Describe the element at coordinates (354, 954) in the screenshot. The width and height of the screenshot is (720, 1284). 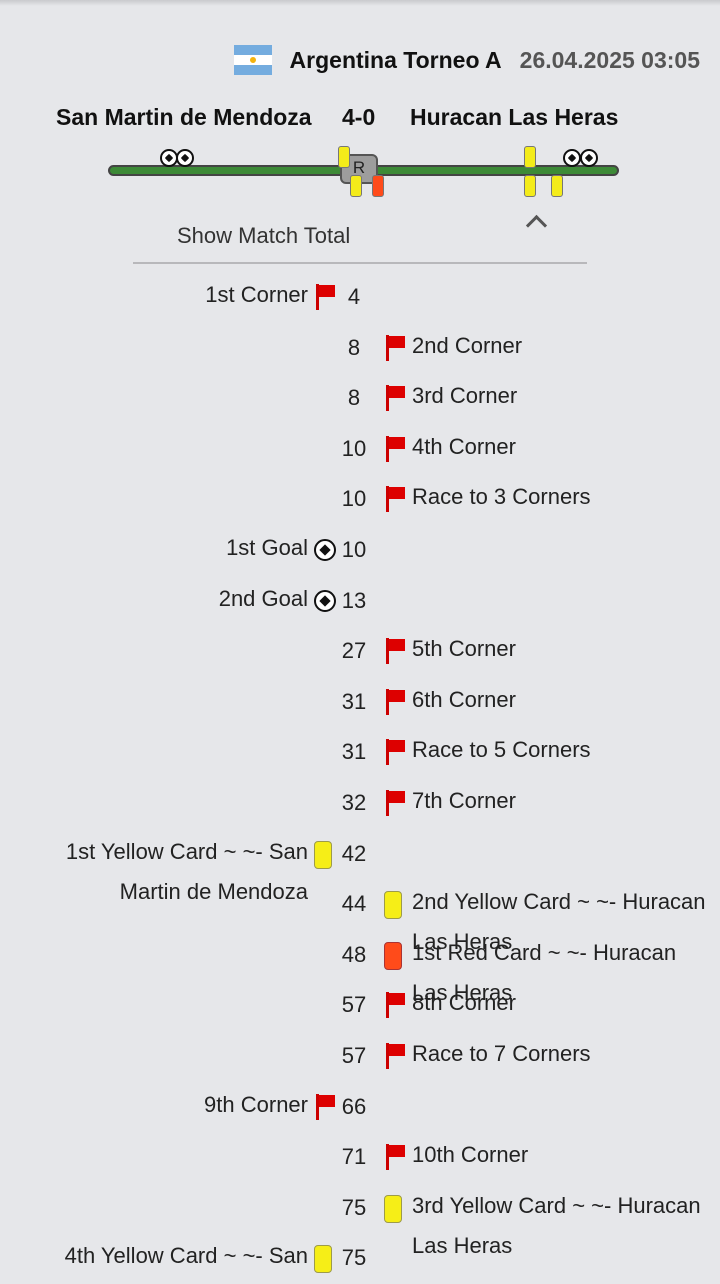
I see `event-minute: 48` at that location.